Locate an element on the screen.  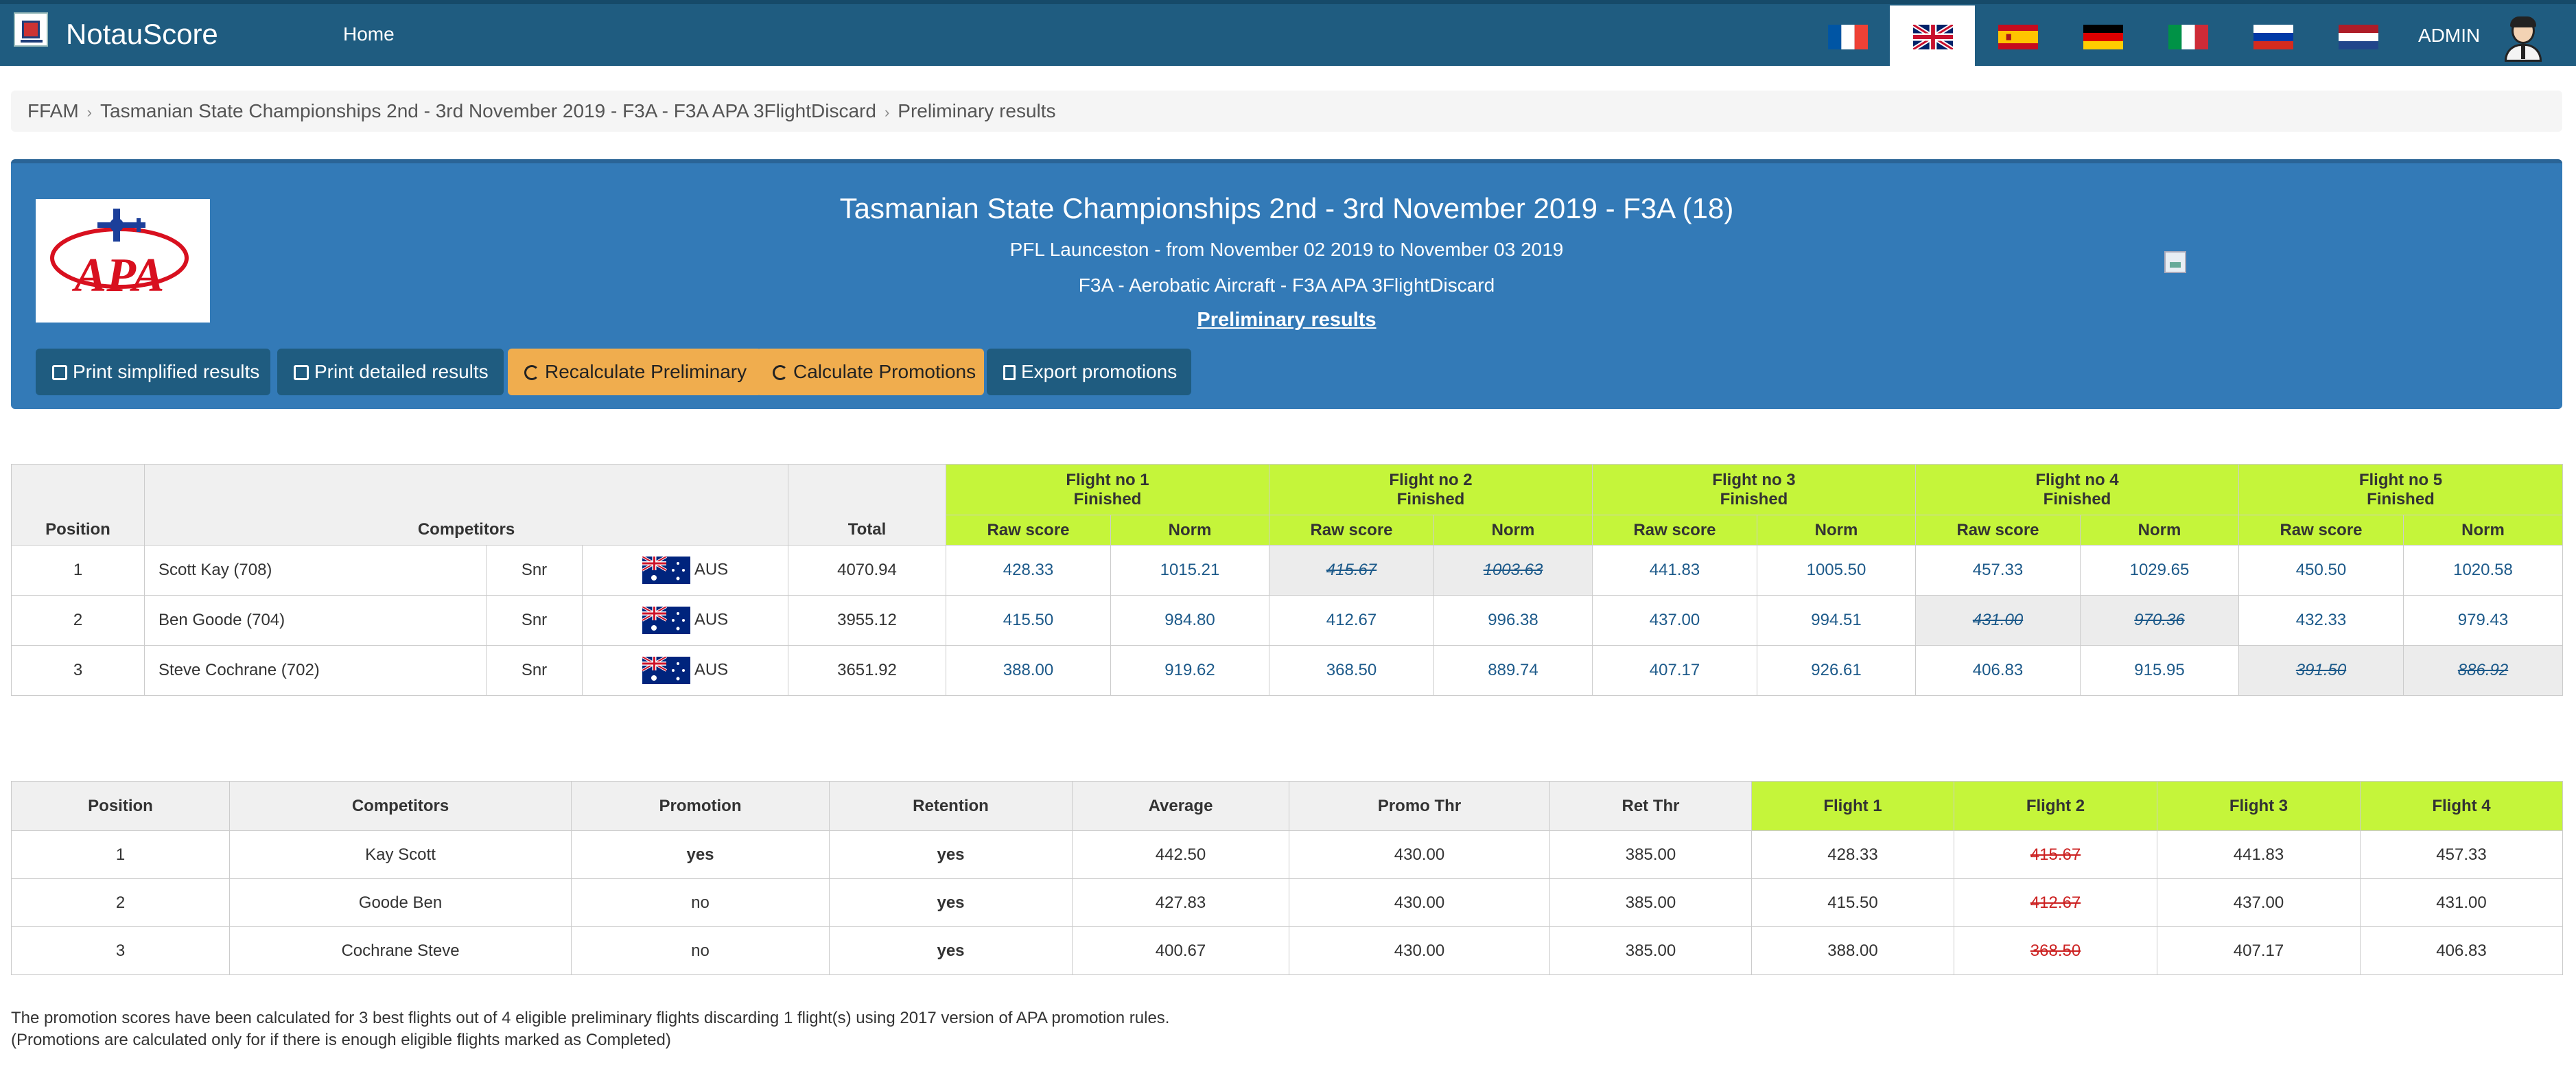
promo-col-header: Promo Thr is located at coordinates (1419, 806).